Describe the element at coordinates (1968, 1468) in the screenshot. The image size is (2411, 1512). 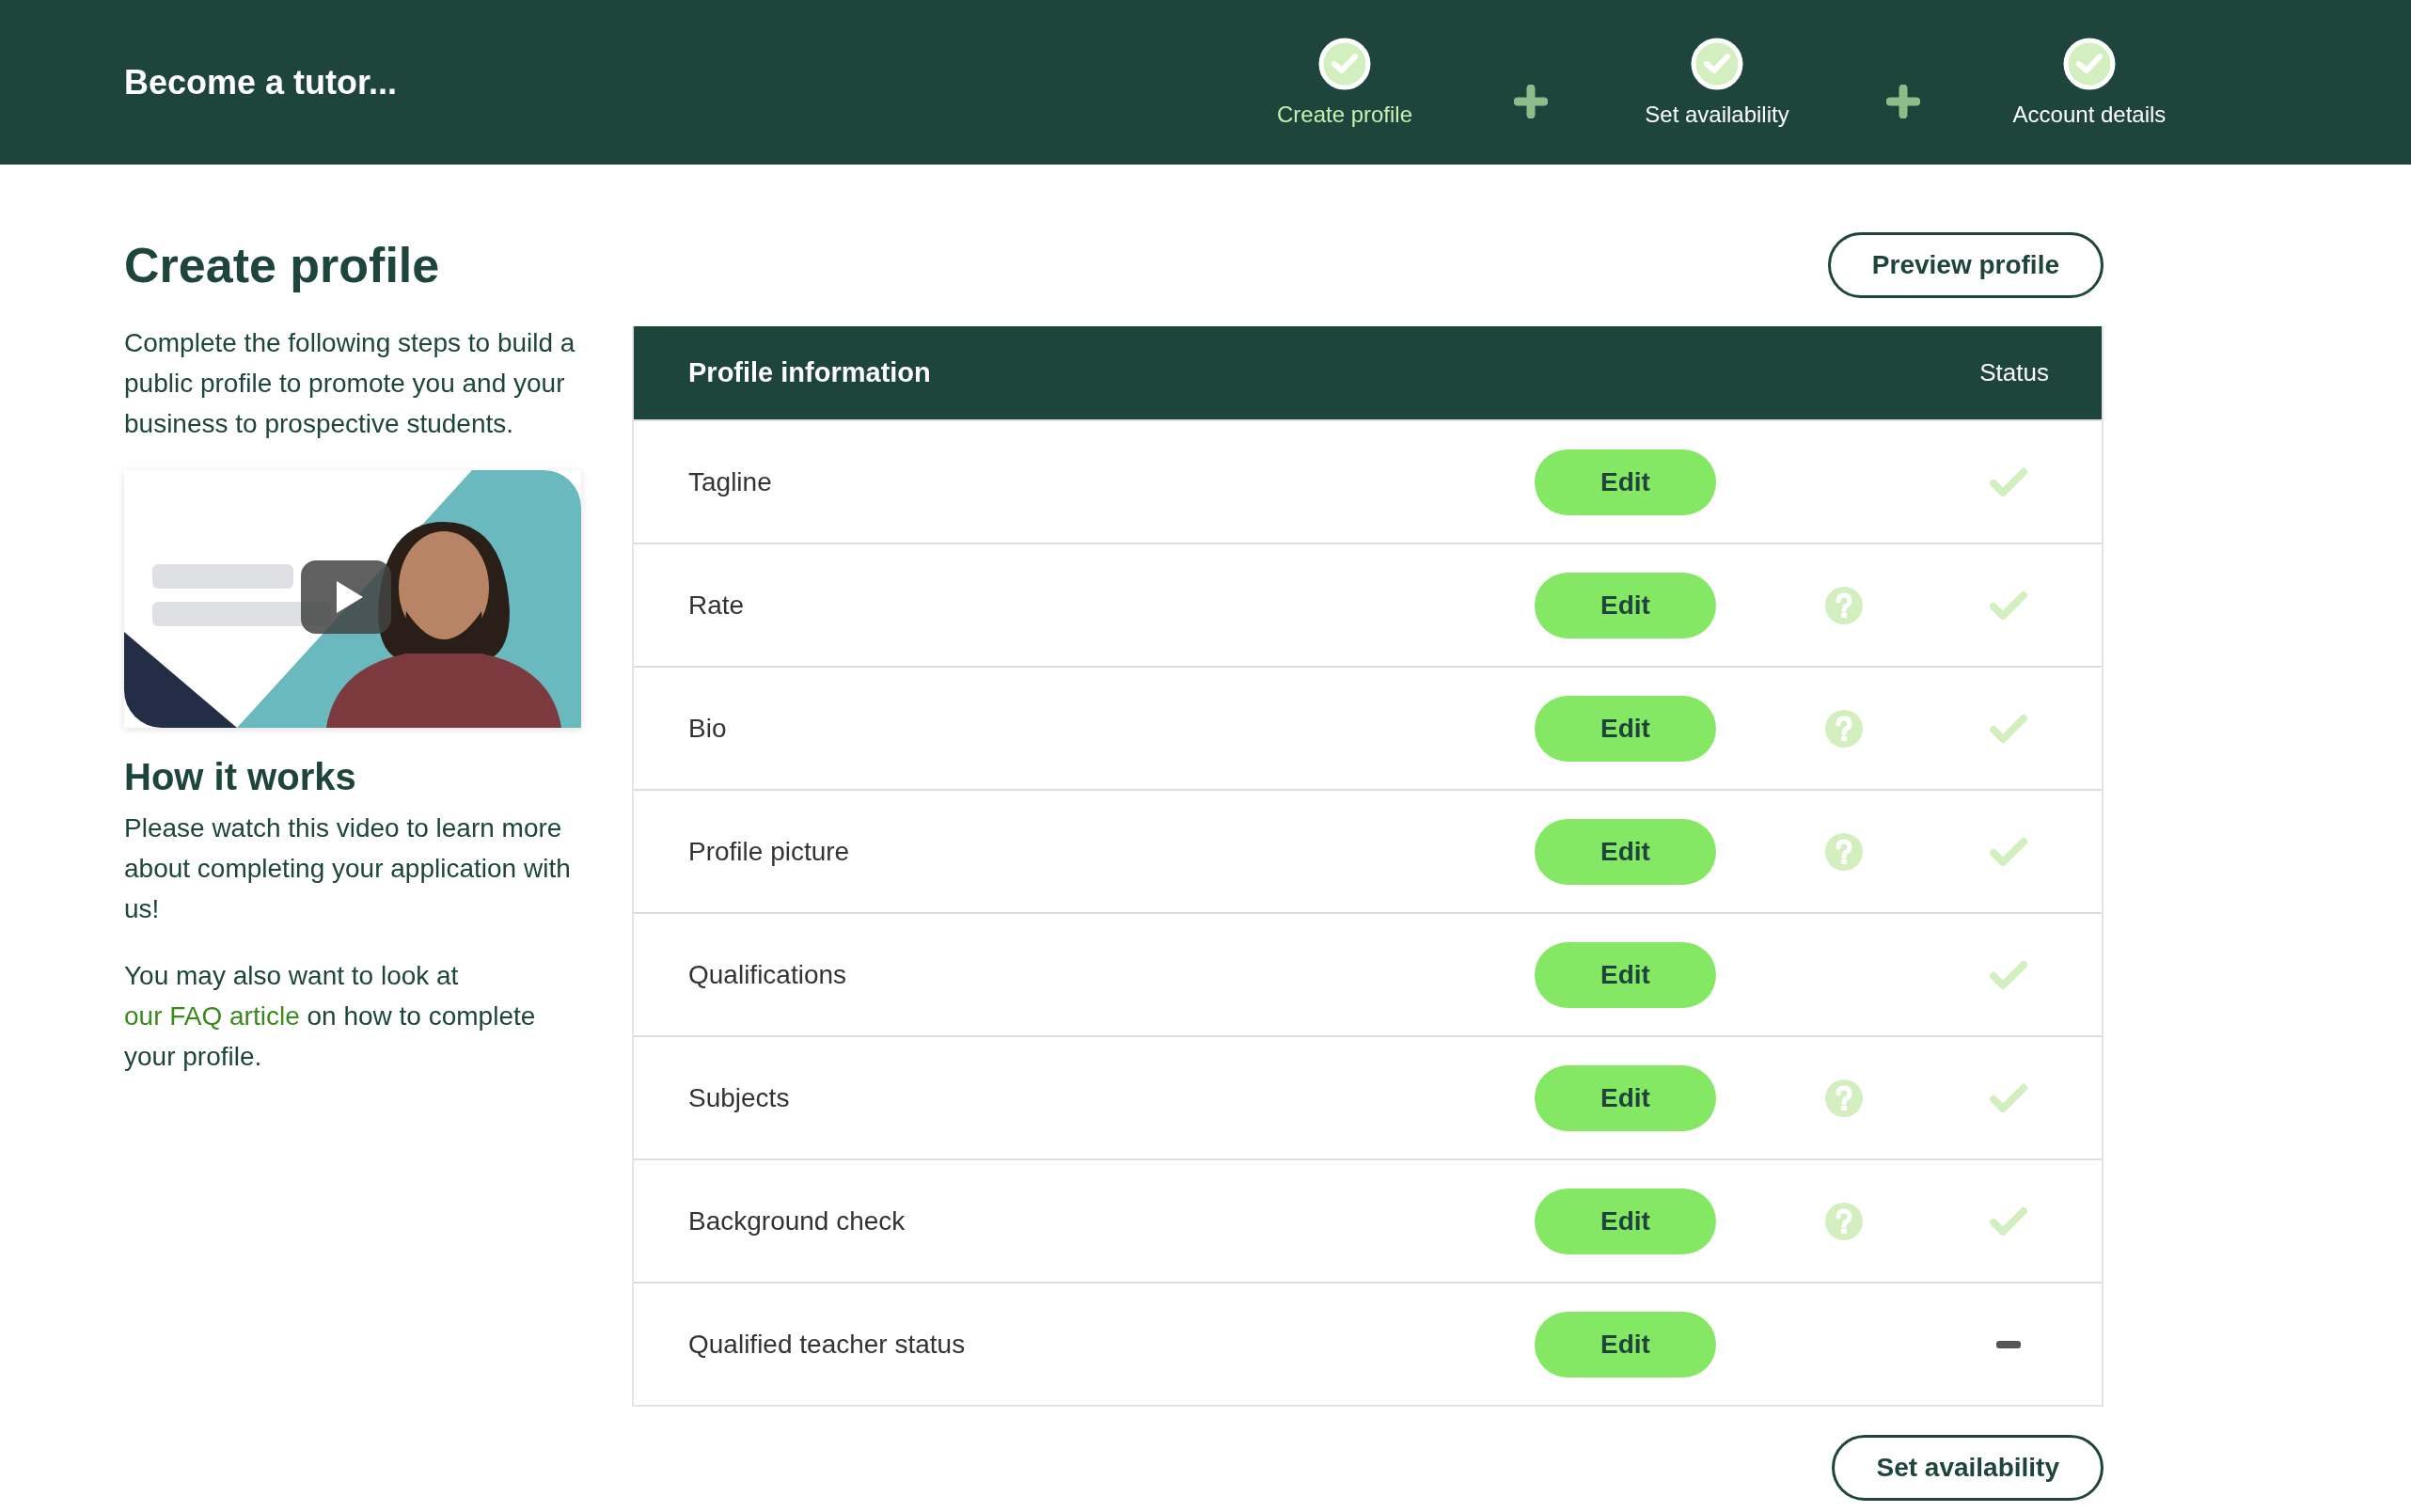
I see `set-availability-button: Set availability` at that location.